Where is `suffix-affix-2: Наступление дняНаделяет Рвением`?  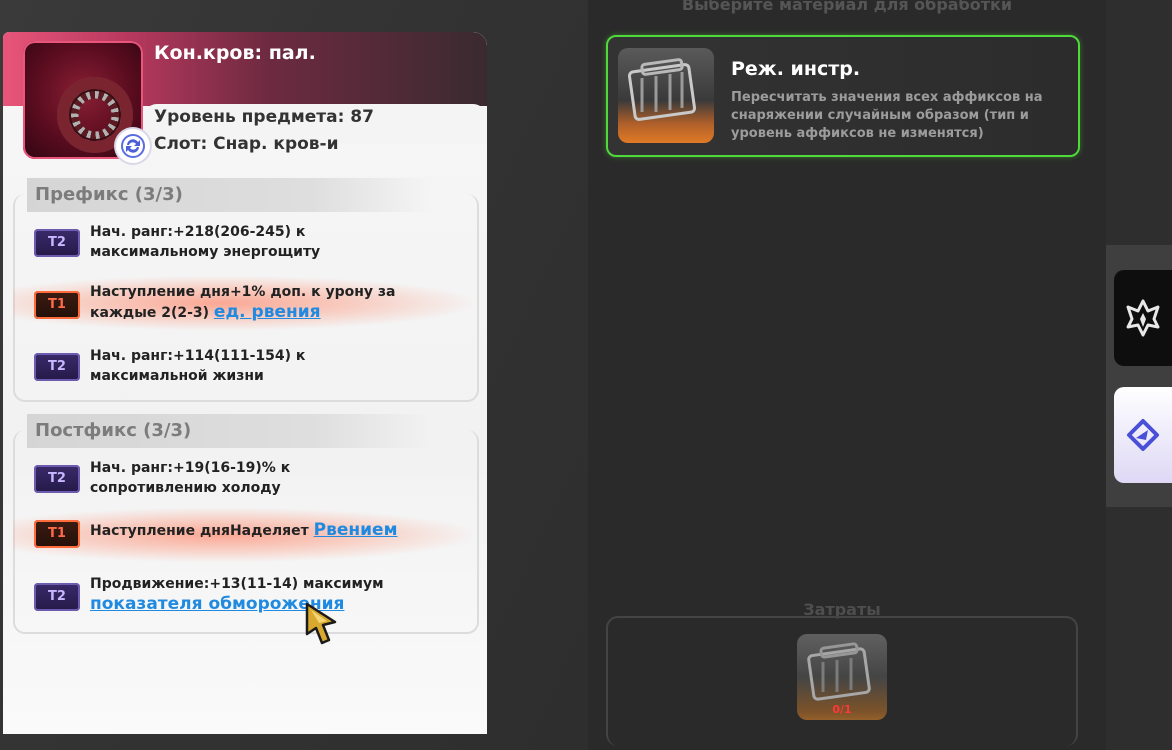
suffix-affix-2: Наступление дняНаделяет Рвением is located at coordinates (255, 530).